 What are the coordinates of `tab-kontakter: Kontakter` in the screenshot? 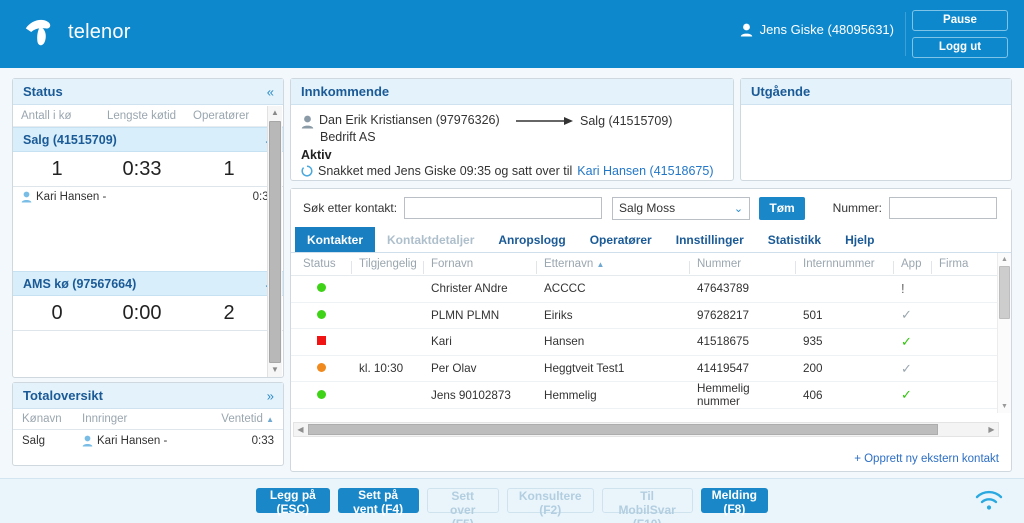 It's located at (335, 239).